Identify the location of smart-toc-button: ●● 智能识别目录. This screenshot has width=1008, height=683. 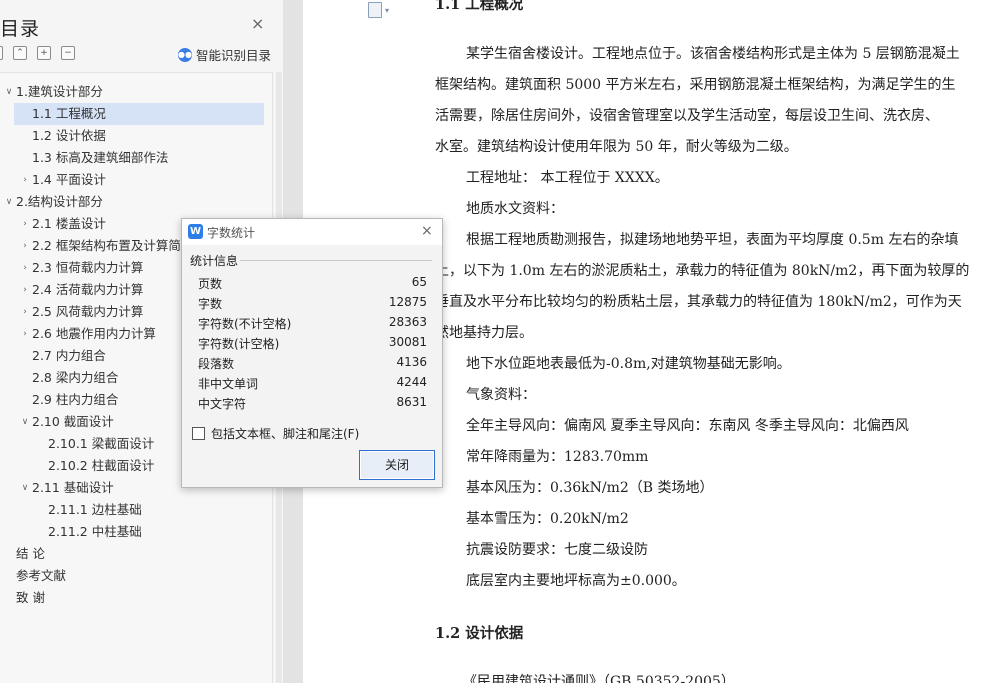
(224, 54).